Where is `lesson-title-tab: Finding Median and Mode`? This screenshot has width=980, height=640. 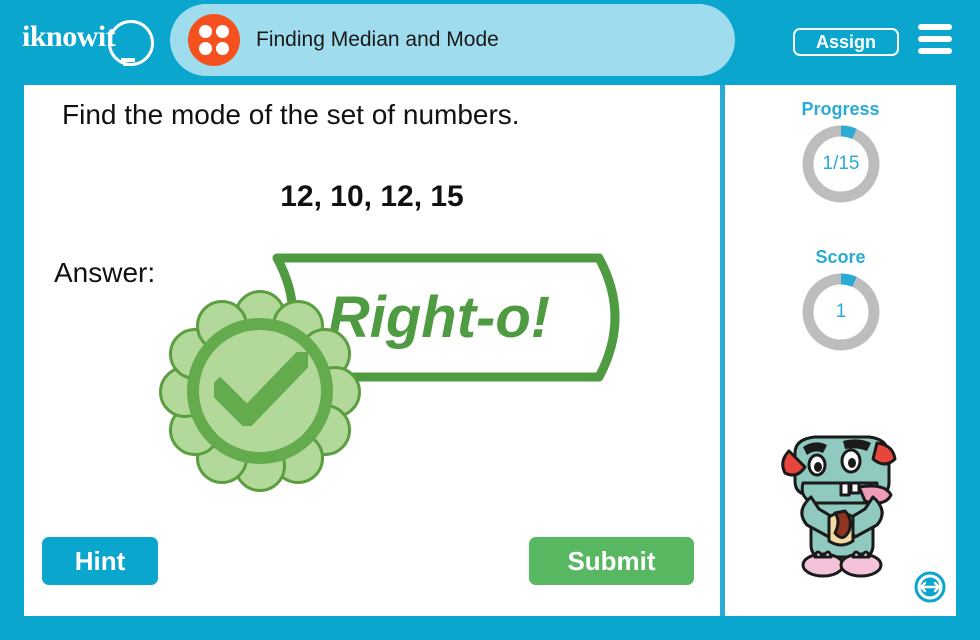 lesson-title-tab: Finding Median and Mode is located at coordinates (452, 40).